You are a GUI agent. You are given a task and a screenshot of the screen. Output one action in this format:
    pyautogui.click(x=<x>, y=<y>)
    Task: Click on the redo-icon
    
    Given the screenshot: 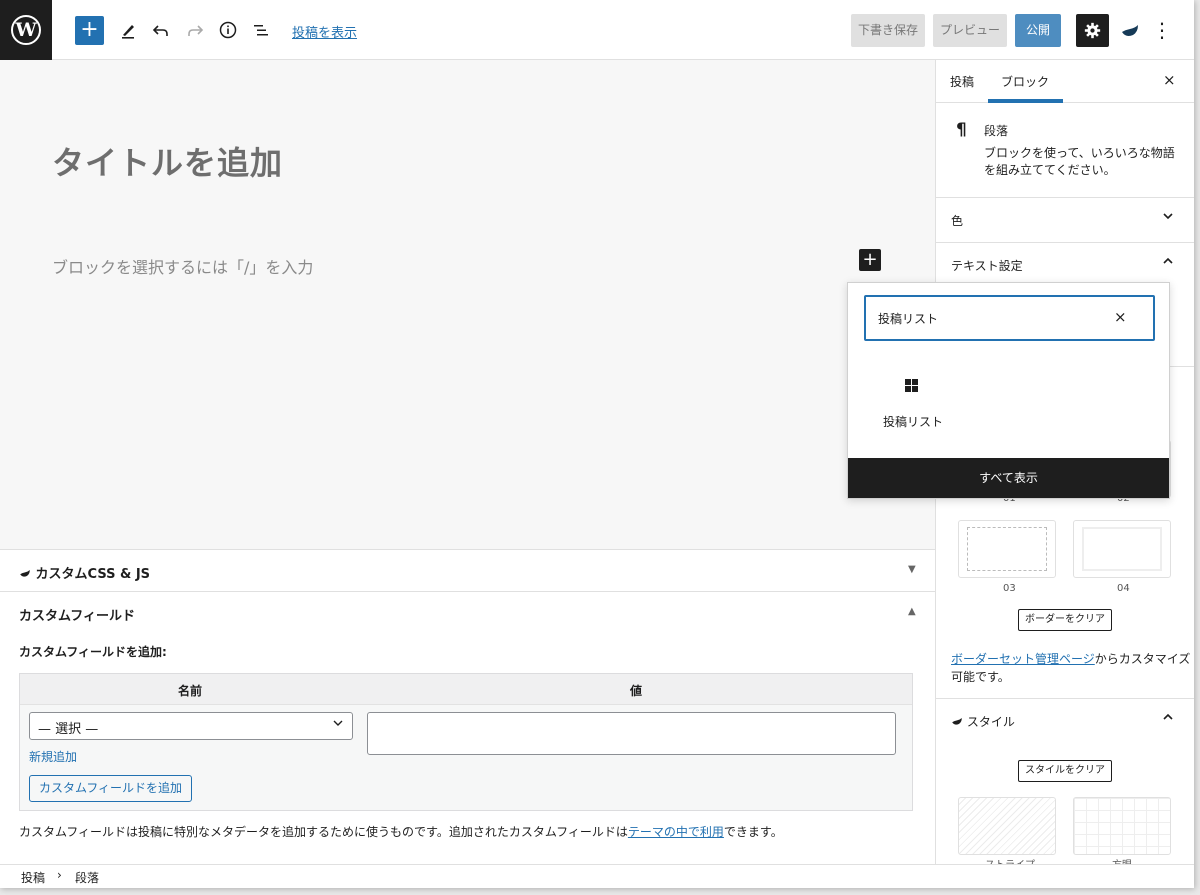 What is the action you would take?
    pyautogui.click(x=195, y=30)
    